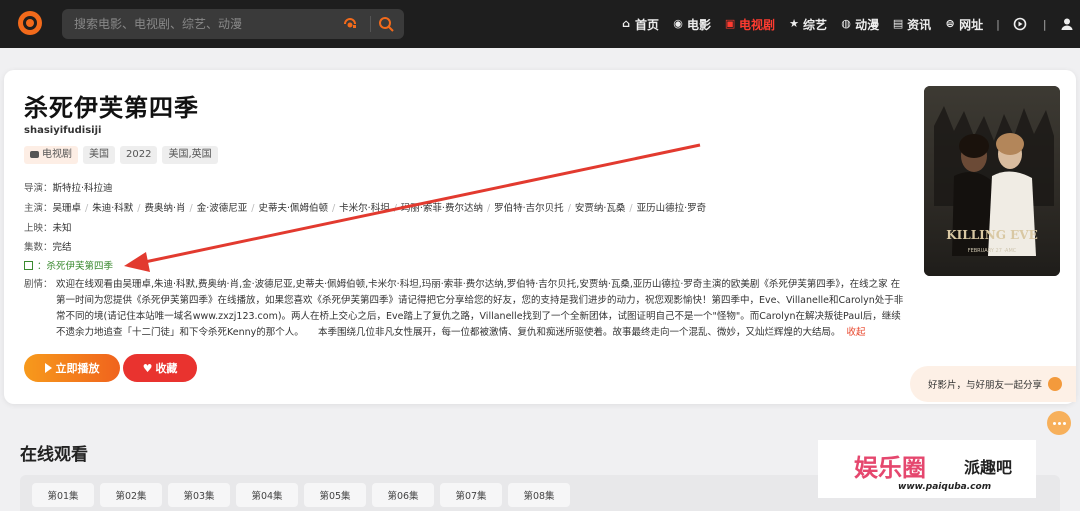  I want to click on star-icon: ★, so click(794, 23).